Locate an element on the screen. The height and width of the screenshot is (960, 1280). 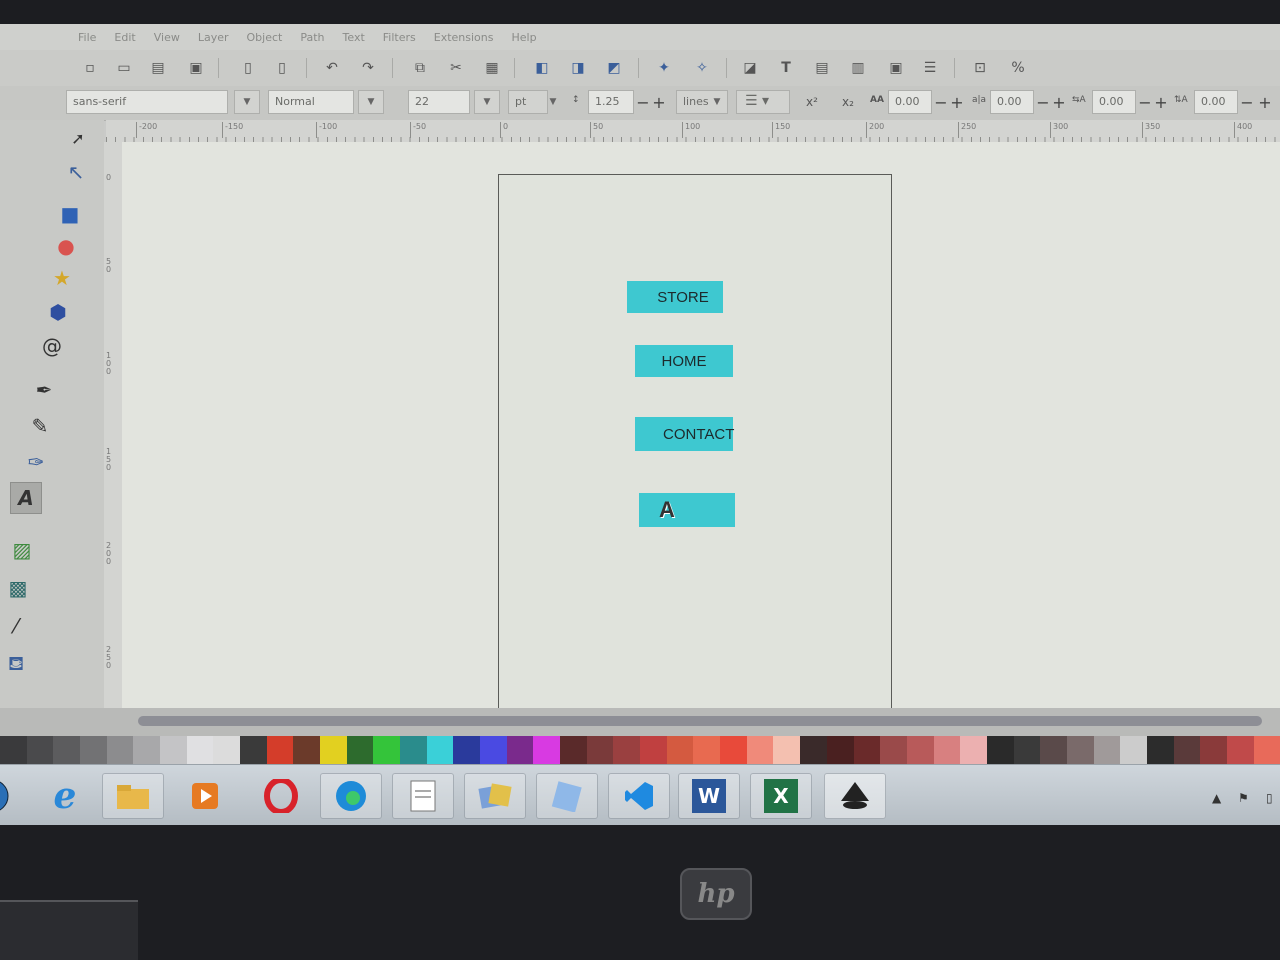
menu-extensions: Extensions is located at coordinates (464, 37).